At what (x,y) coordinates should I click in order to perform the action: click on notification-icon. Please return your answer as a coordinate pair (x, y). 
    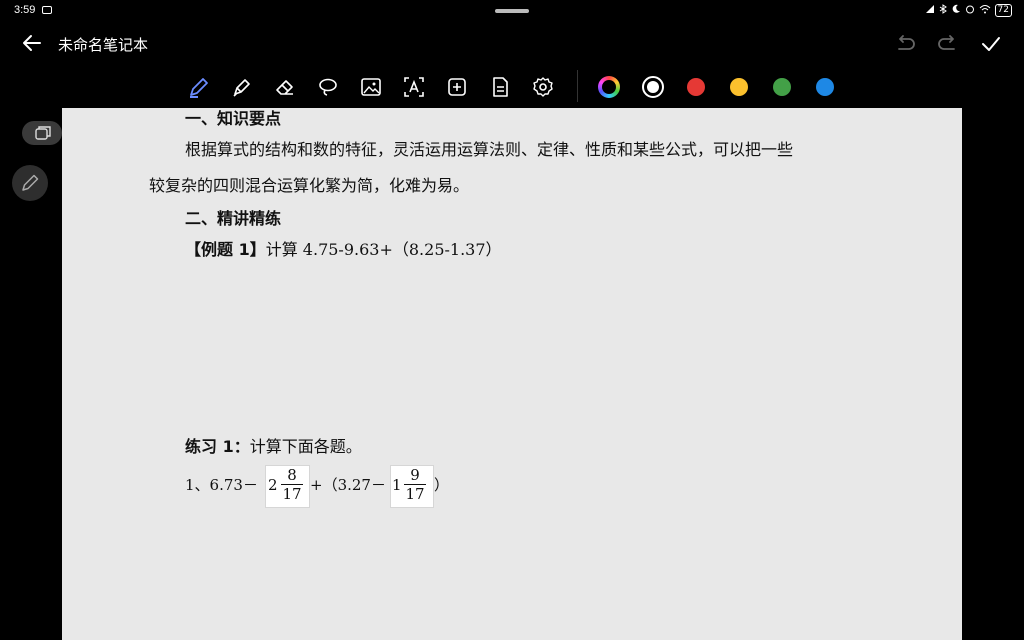
    Looking at the image, I should click on (47, 10).